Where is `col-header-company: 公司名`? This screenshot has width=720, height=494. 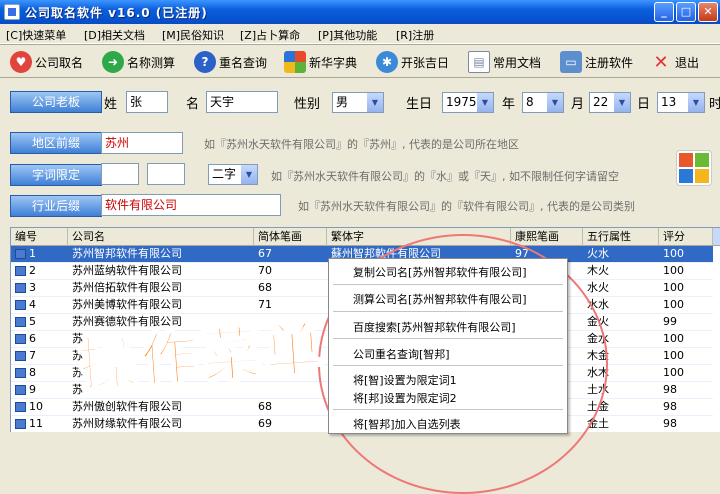
col-header-company: 公司名 is located at coordinates (161, 237).